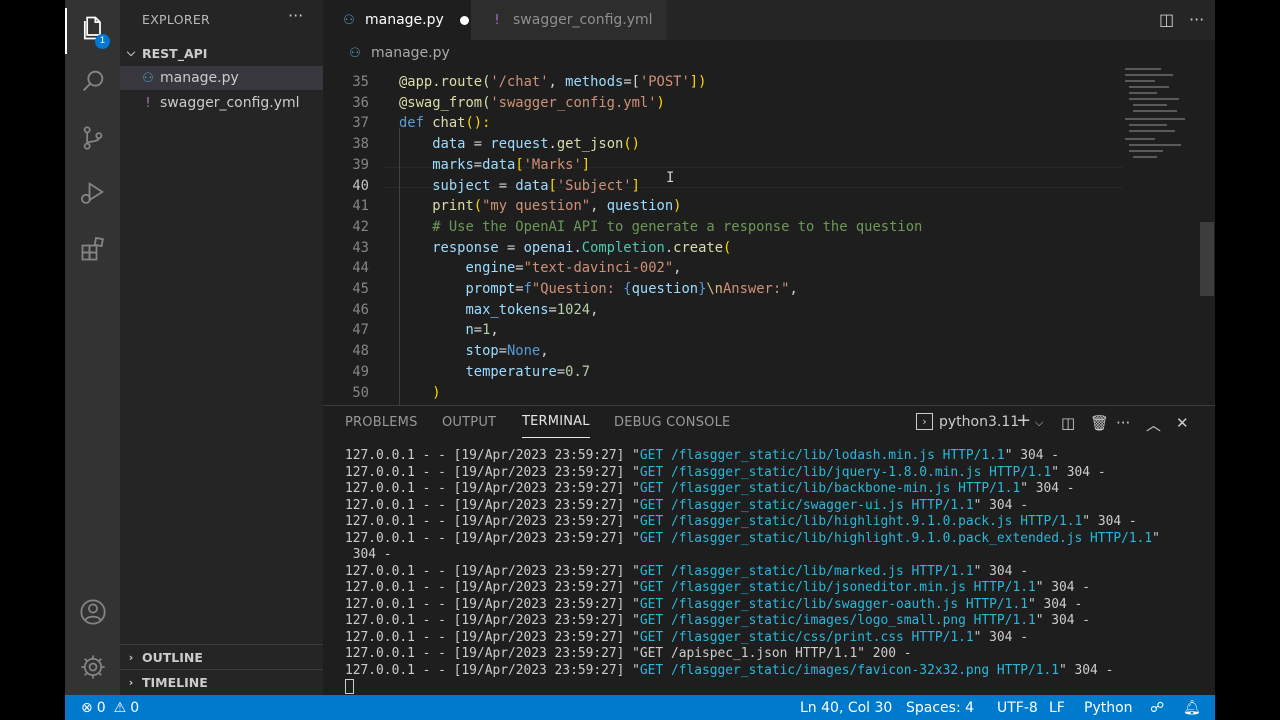 This screenshot has width=1280, height=720. Describe the element at coordinates (110, 707) in the screenshot. I see `problems-status: ⊗ 0 ⚠ 0` at that location.